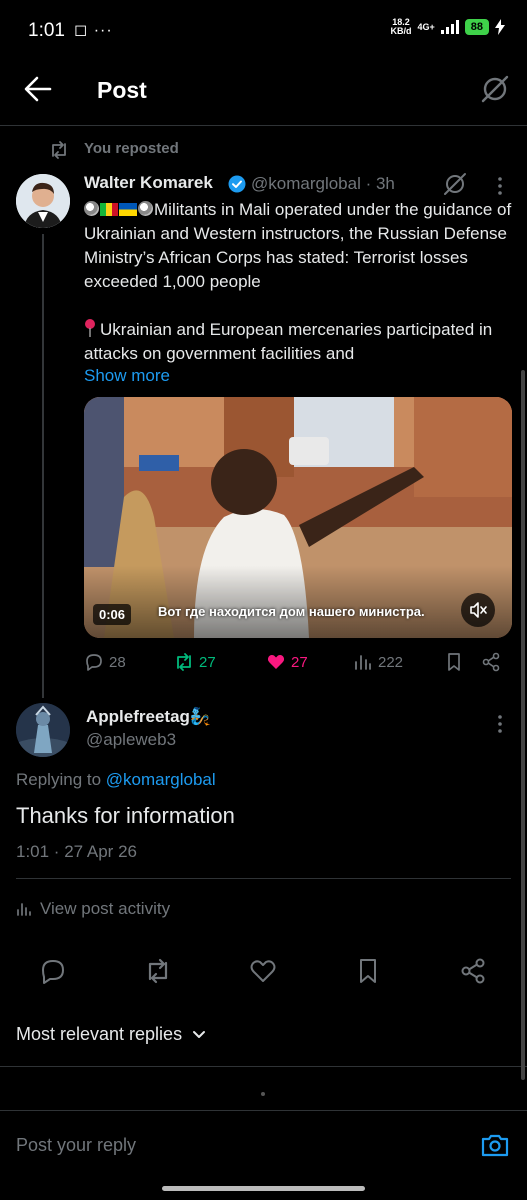  Describe the element at coordinates (148, 717) in the screenshot. I see `reply-author-name: Applefreetag🧞` at that location.